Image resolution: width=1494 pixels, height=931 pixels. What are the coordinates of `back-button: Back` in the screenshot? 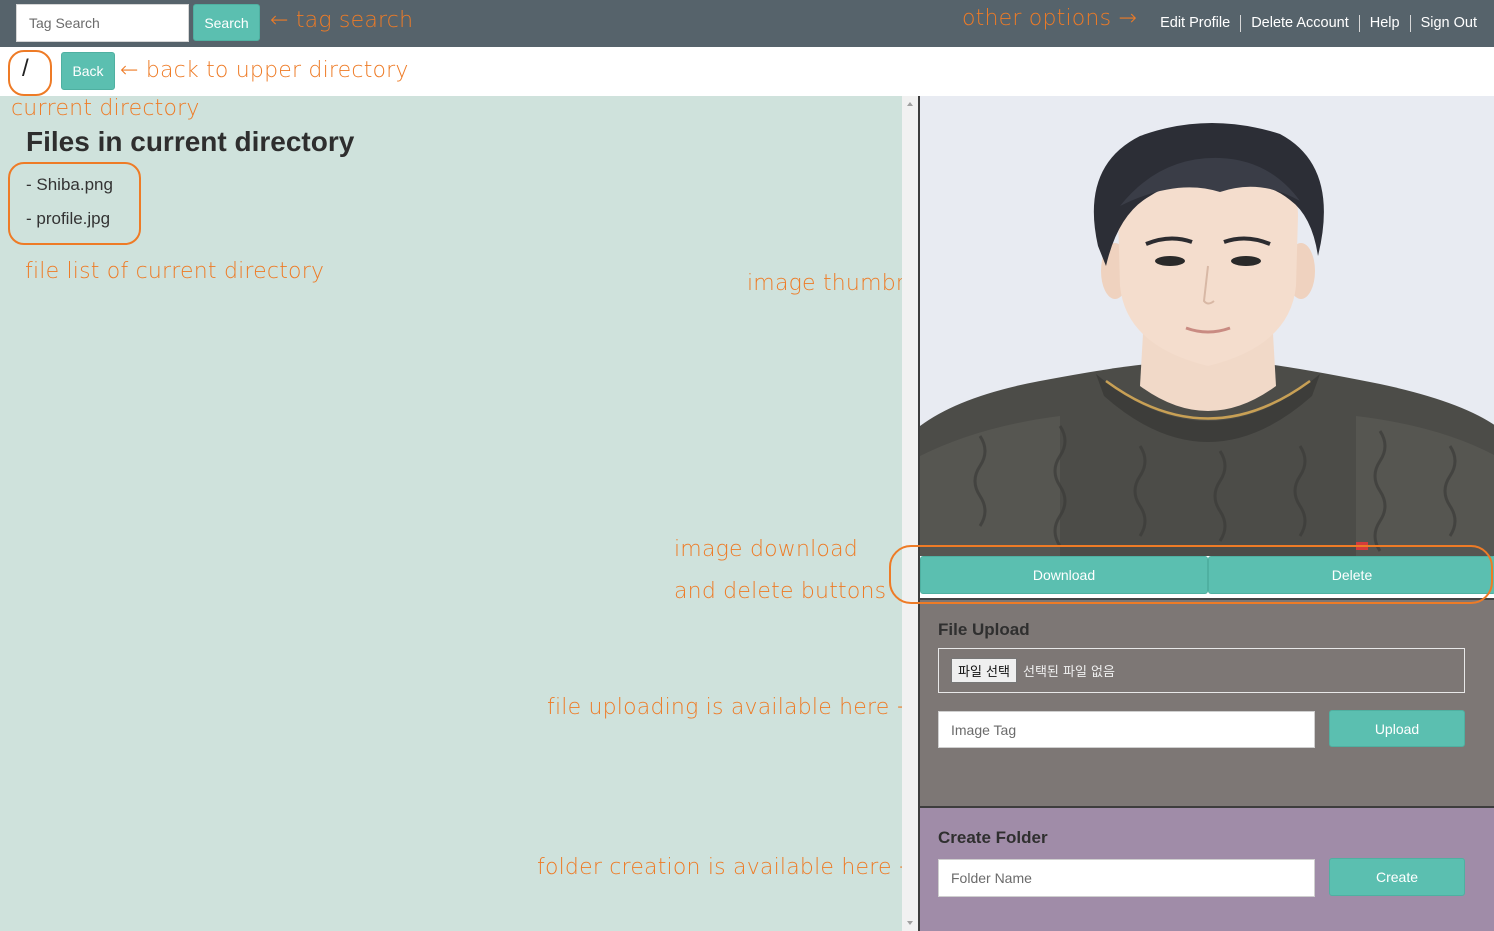 It's located at (88, 71).